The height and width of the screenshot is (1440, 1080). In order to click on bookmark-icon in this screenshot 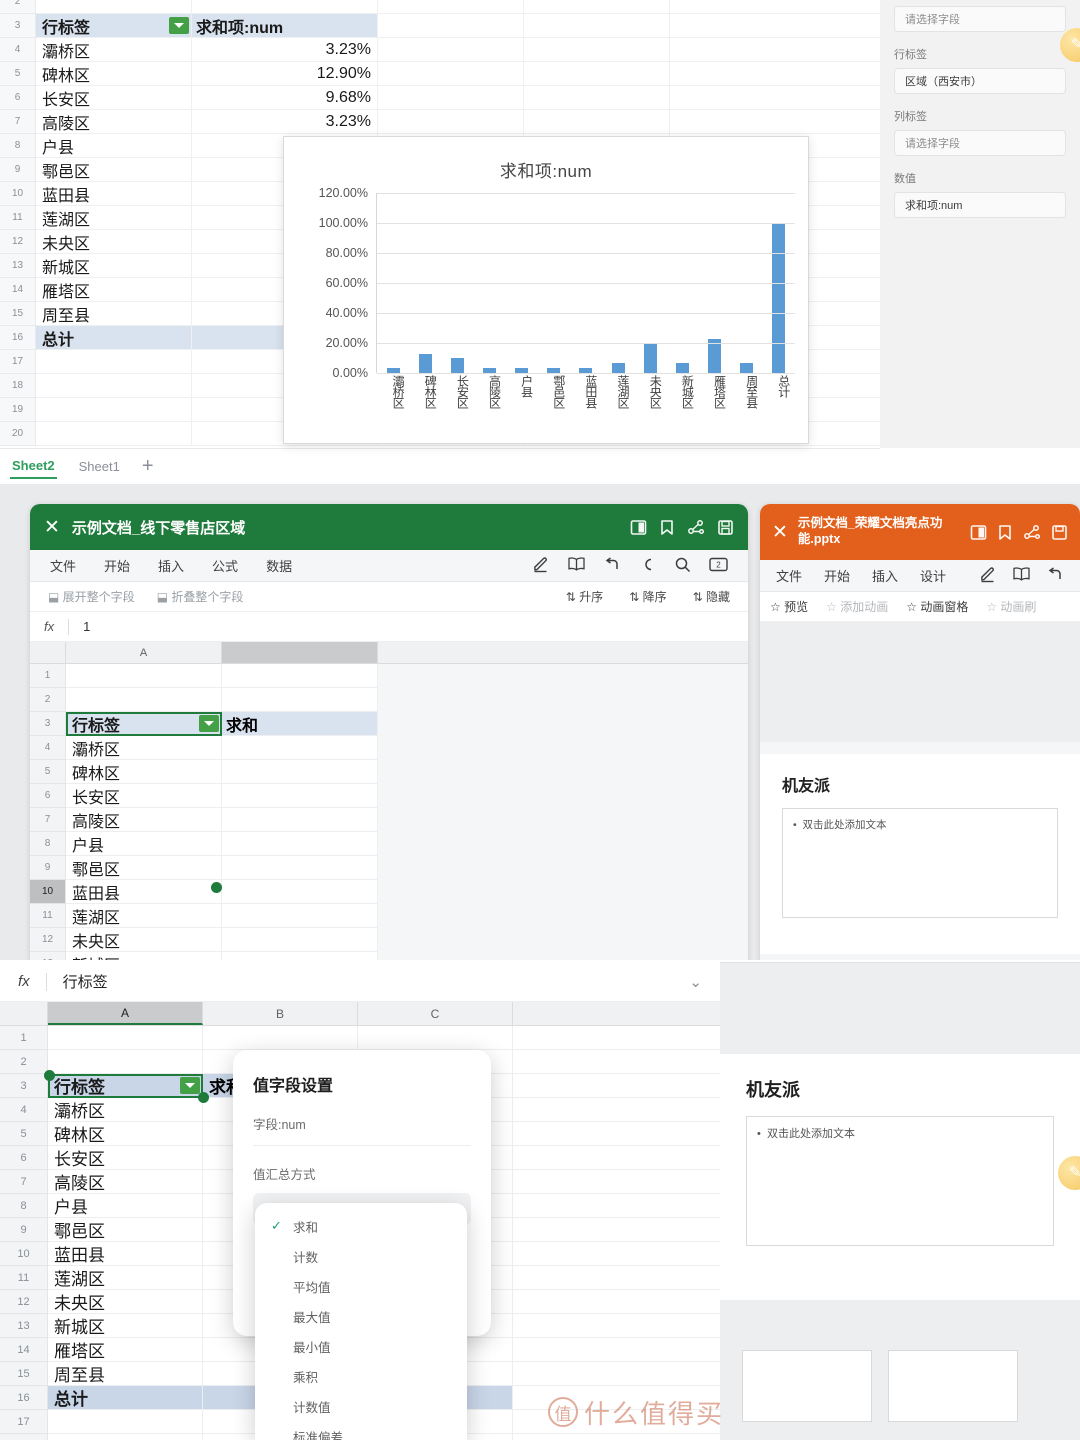, I will do `click(667, 527)`.